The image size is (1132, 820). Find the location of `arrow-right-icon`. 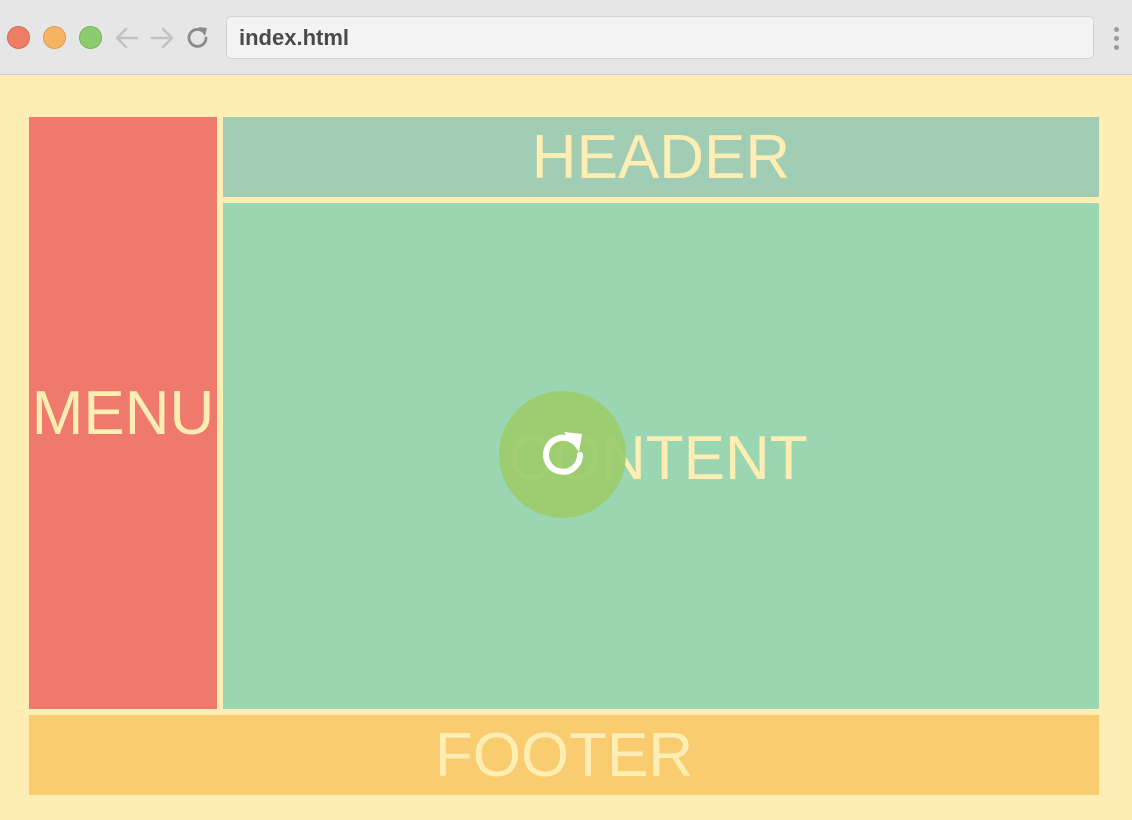

arrow-right-icon is located at coordinates (162, 38).